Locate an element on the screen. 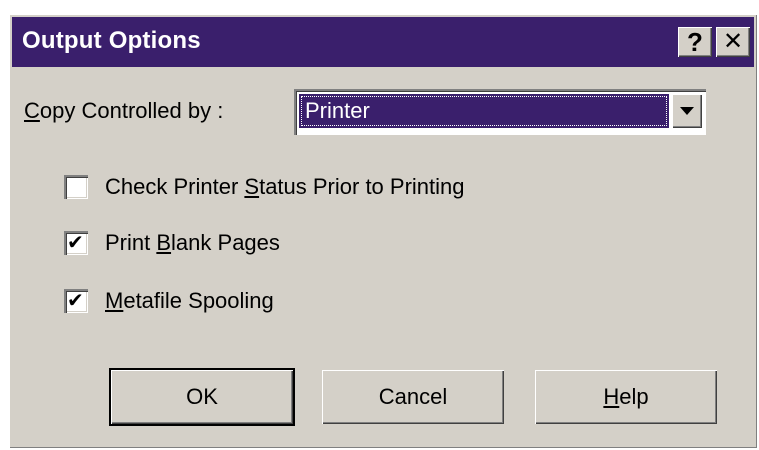  ok-button-label: OK is located at coordinates (202, 396).